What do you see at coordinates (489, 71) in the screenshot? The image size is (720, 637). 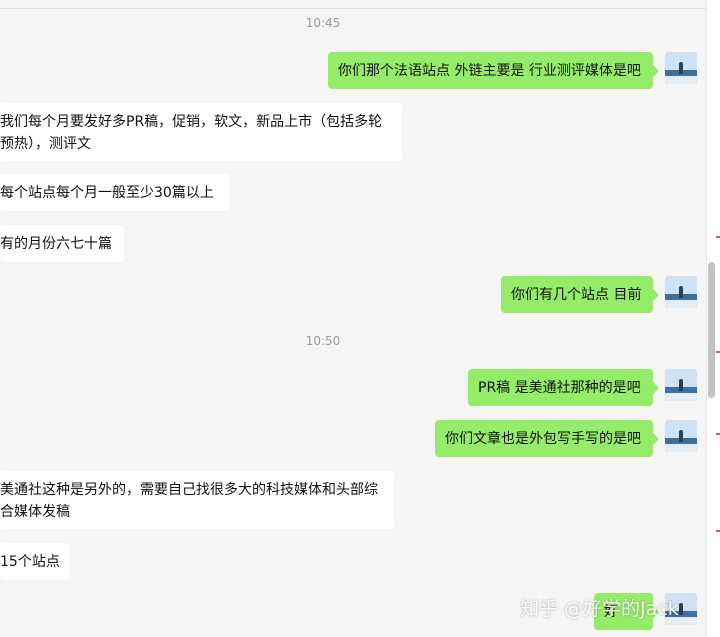 I see `message-text: 你们那个法语站点 外链主要是 行业测评媒体是吧` at bounding box center [489, 71].